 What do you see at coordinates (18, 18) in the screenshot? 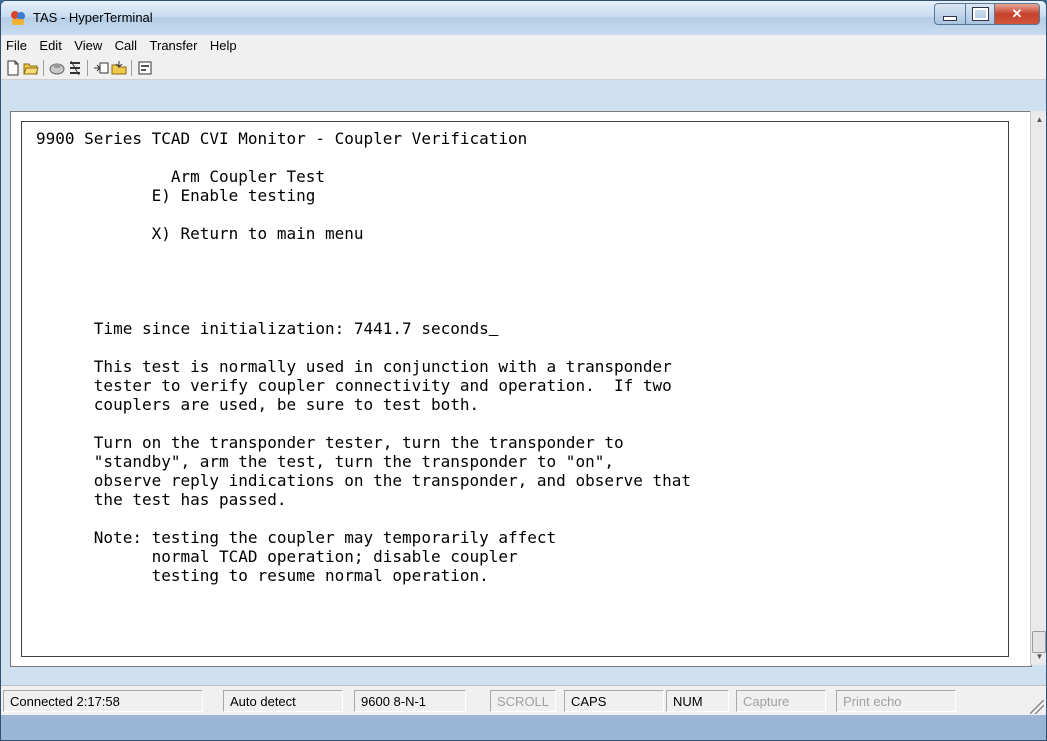
I see `hyperterminal-app-icon` at bounding box center [18, 18].